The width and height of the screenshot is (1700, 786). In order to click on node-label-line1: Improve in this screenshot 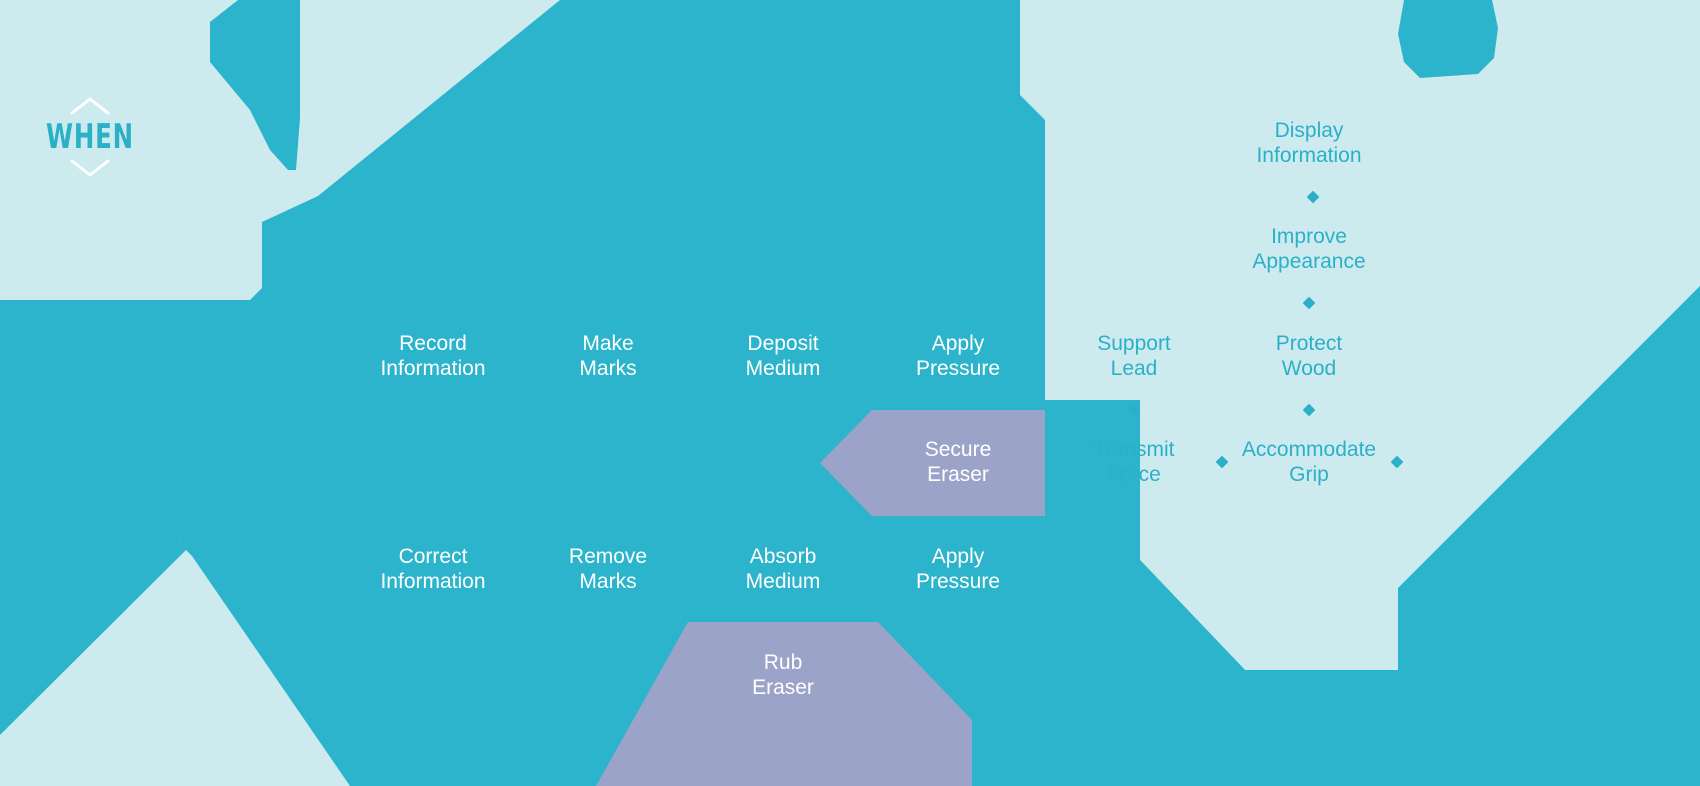, I will do `click(1309, 236)`.